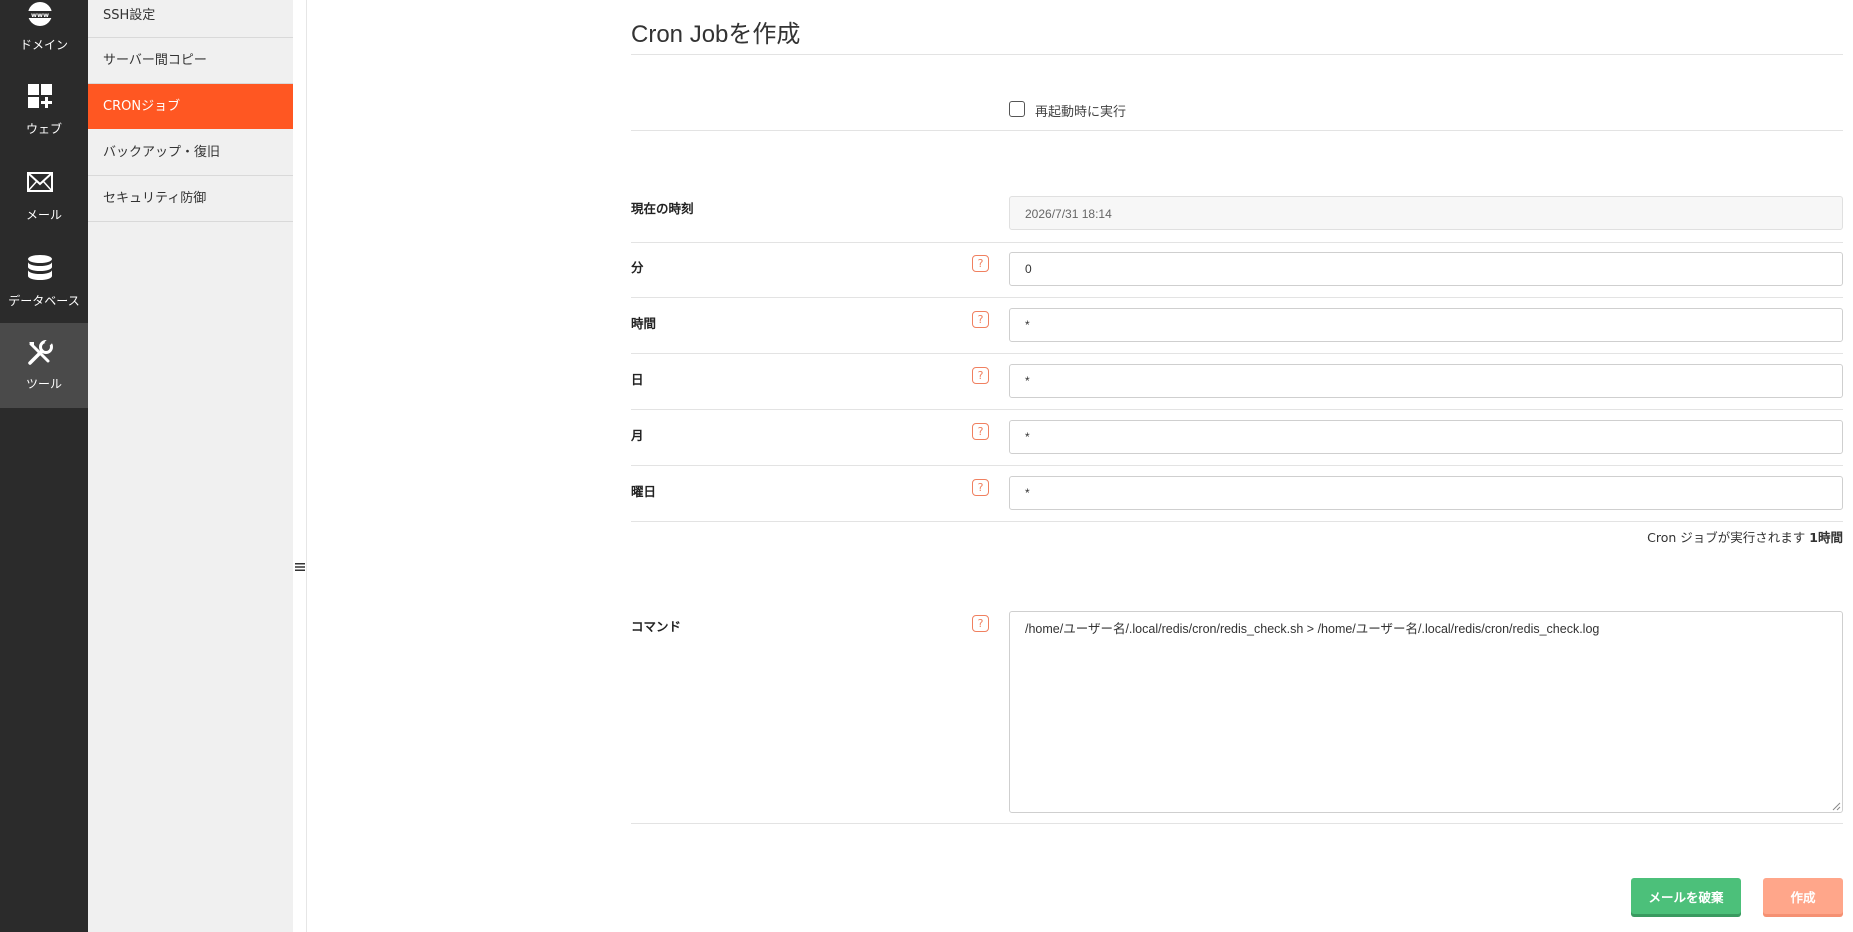 The image size is (1853, 932). I want to click on rail-label-tools: ツール, so click(43, 384).